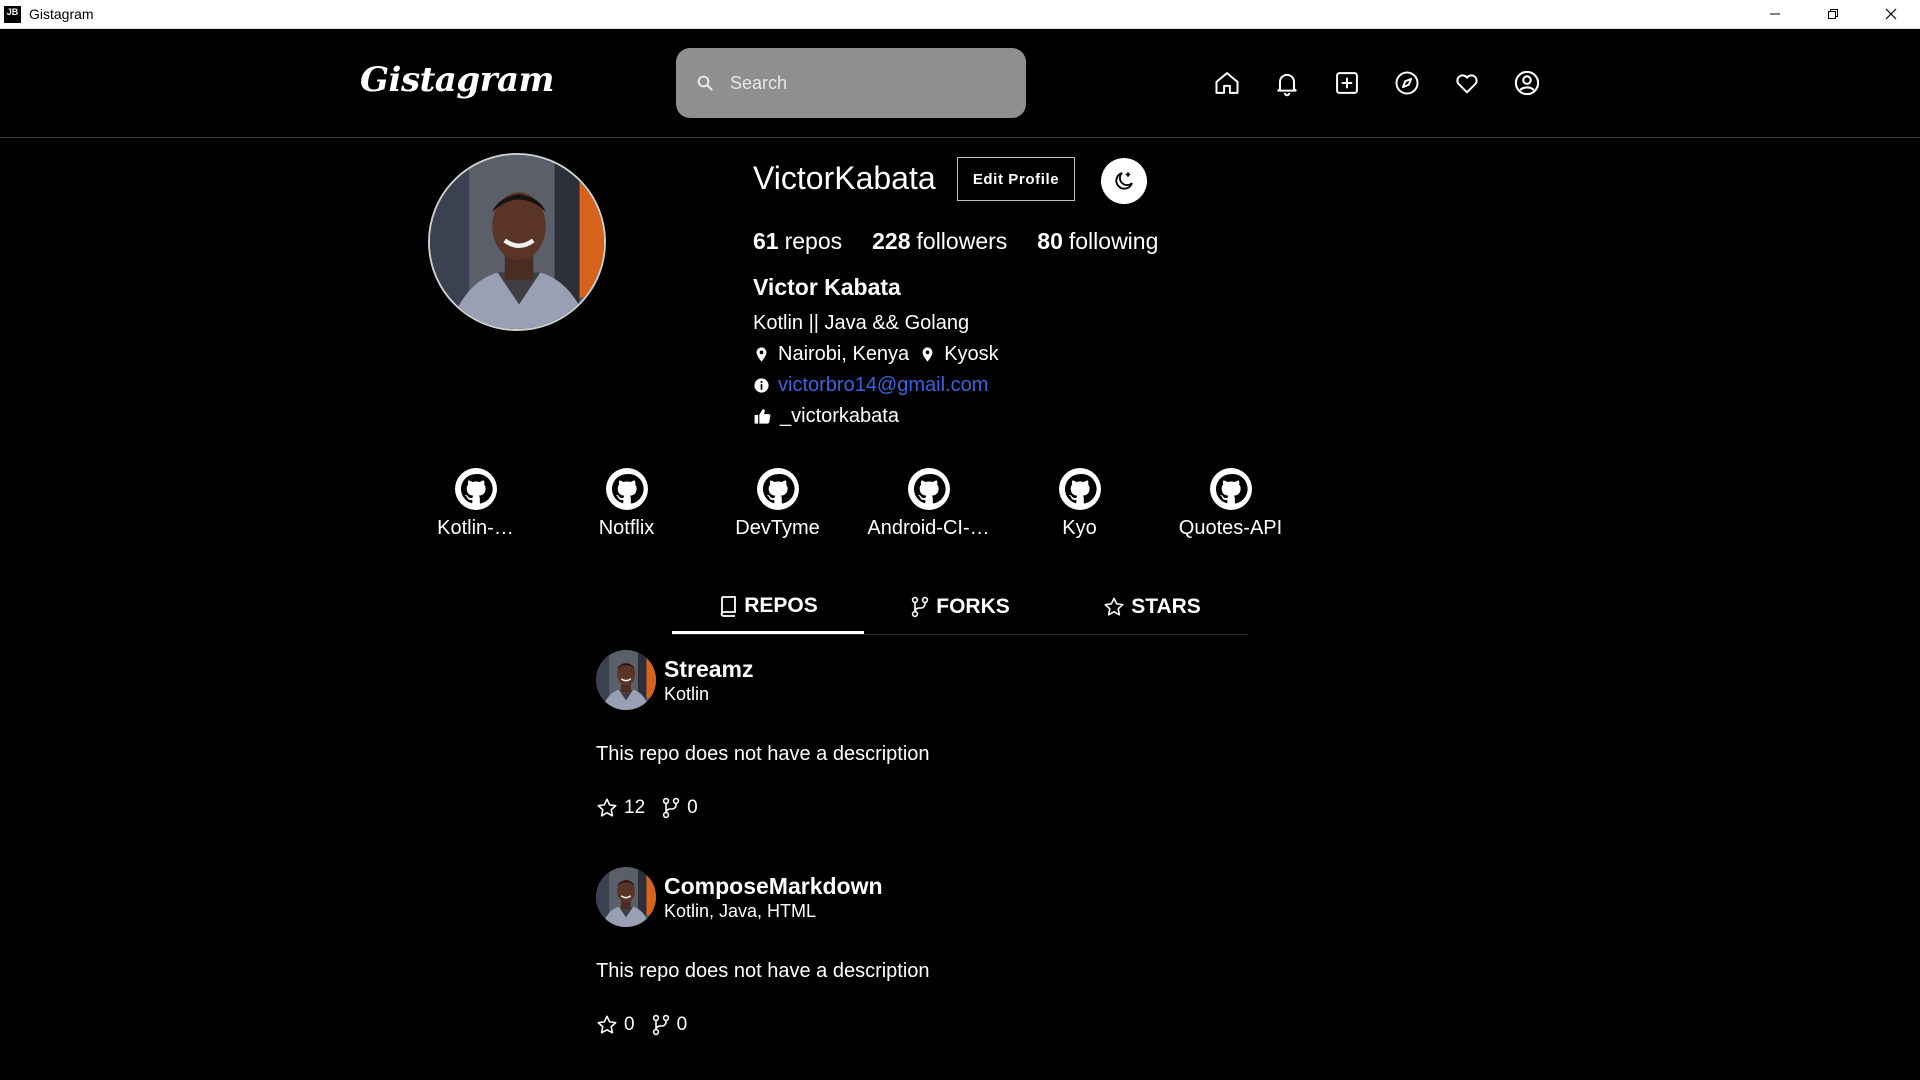 This screenshot has height=1080, width=1920. I want to click on tab-repos: REPOS, so click(768, 607).